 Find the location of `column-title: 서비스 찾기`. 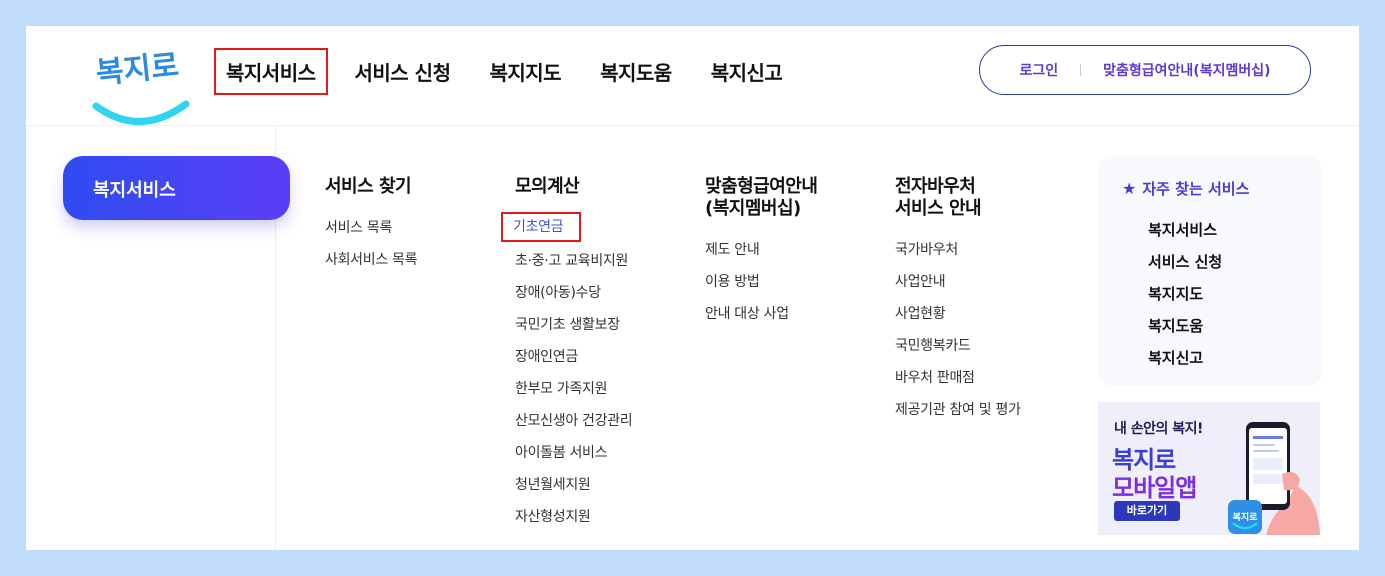

column-title: 서비스 찾기 is located at coordinates (368, 186).